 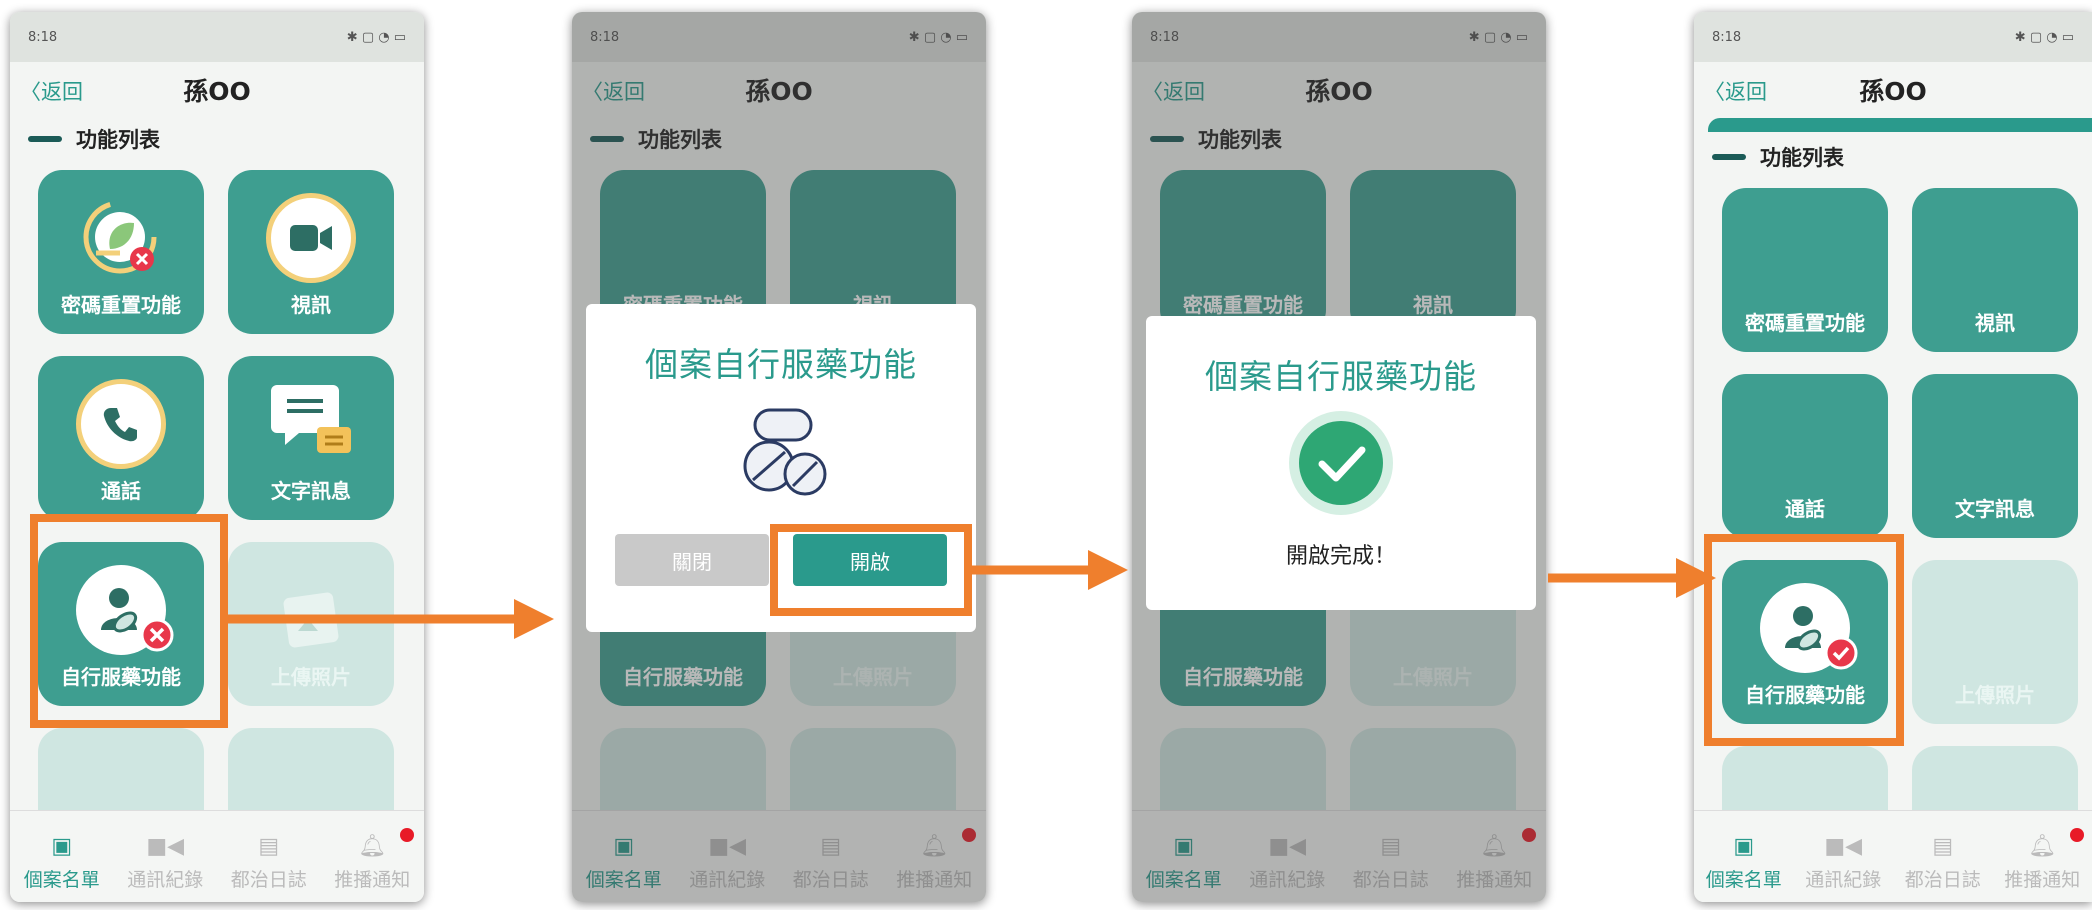 What do you see at coordinates (692, 560) in the screenshot?
I see `close-button: 關閉` at bounding box center [692, 560].